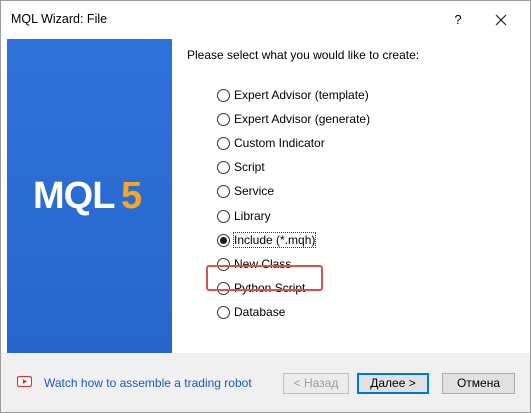 This screenshot has width=531, height=413. I want to click on next-button: Далее >, so click(393, 383).